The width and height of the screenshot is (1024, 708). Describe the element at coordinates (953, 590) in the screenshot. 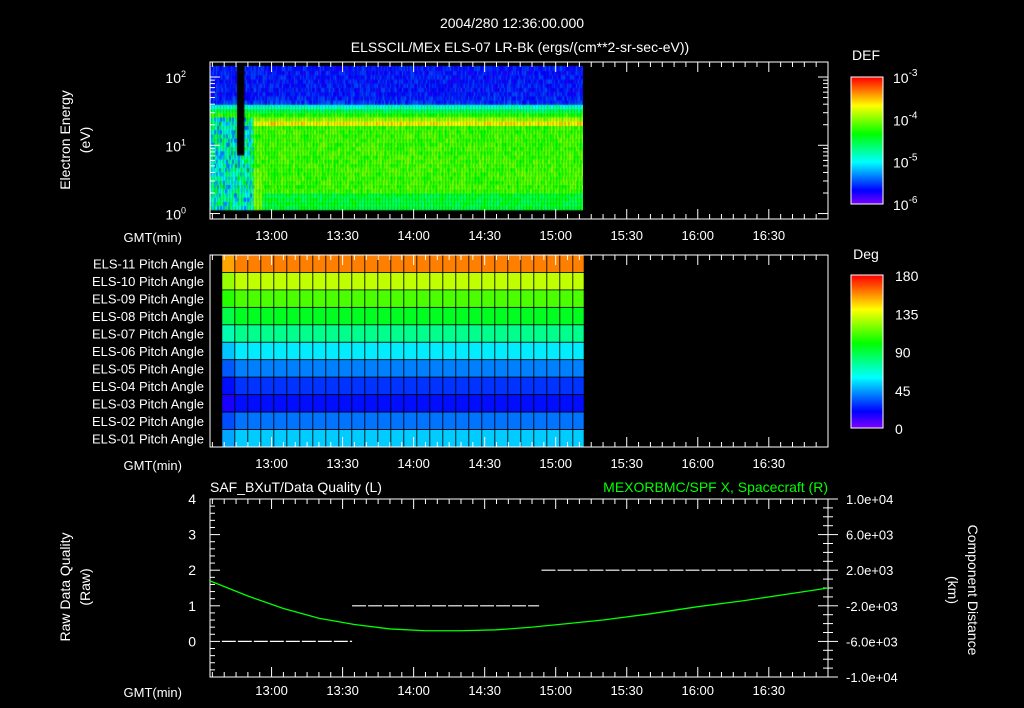

I see `distance-axis-unit: (km)` at that location.